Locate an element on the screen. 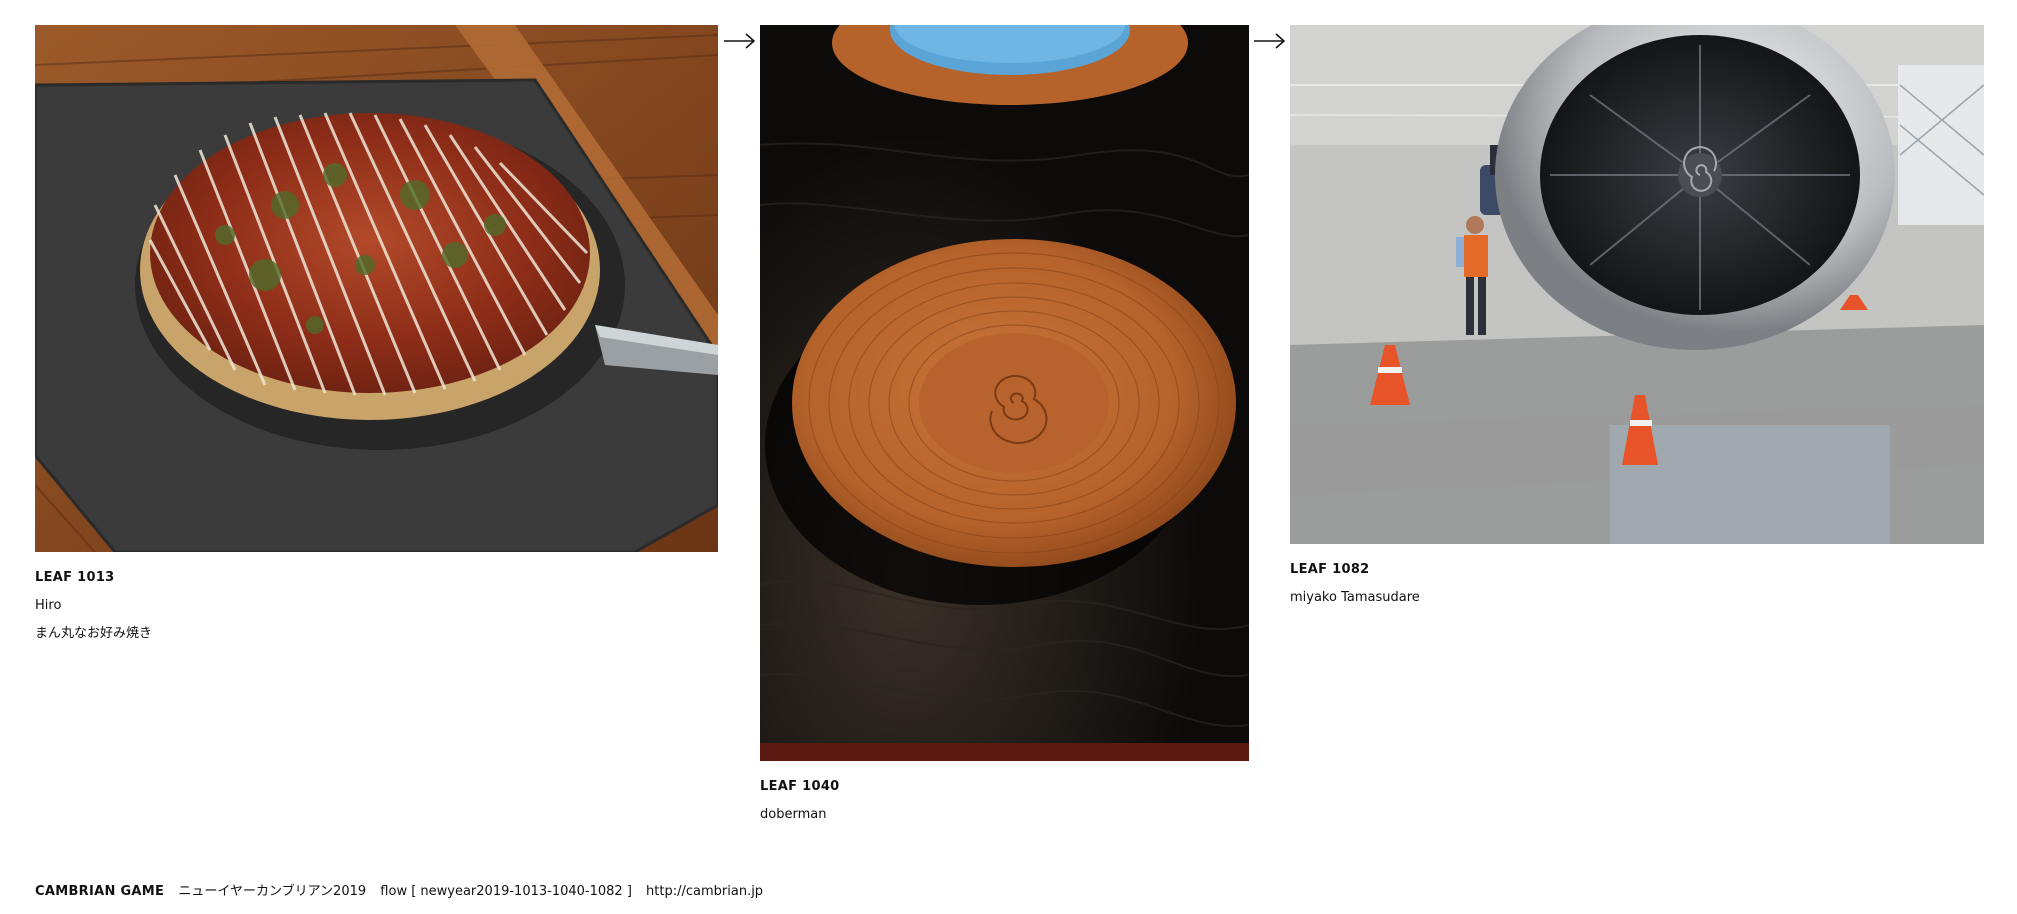 The image size is (2017, 914). game-title: ニューイヤーカンブリアン2019 is located at coordinates (272, 891).